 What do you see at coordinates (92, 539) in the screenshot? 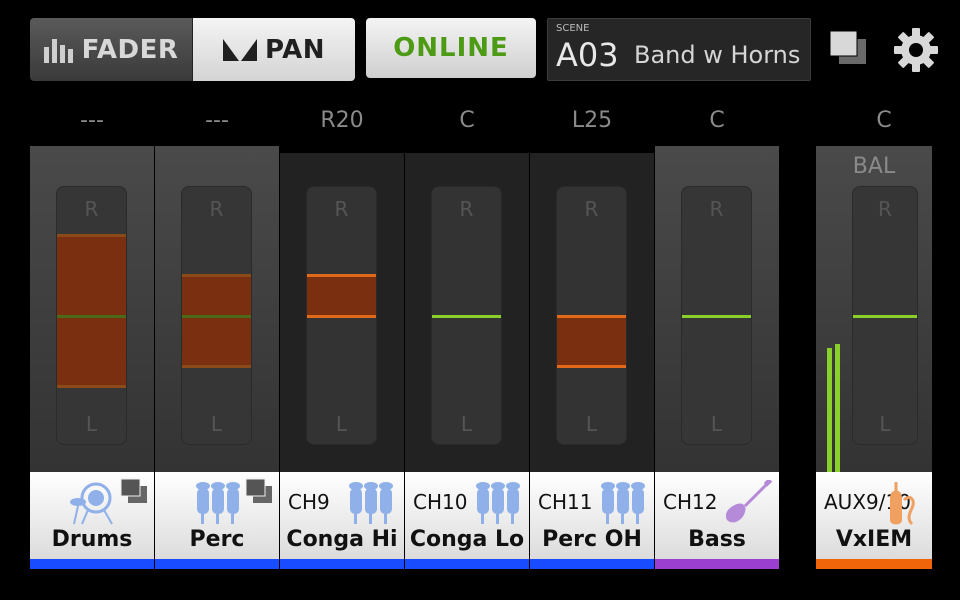
I see `channel-name: Drums` at bounding box center [92, 539].